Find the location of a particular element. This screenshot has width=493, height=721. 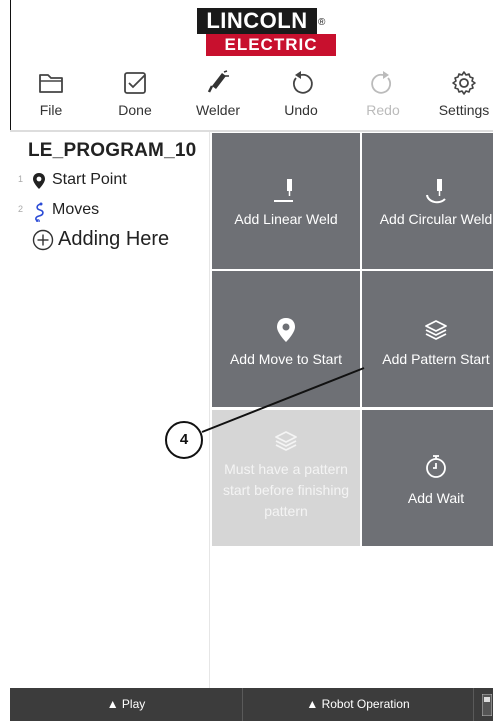

robot-operation-button: ▲ Robot Operation is located at coordinates (358, 704).